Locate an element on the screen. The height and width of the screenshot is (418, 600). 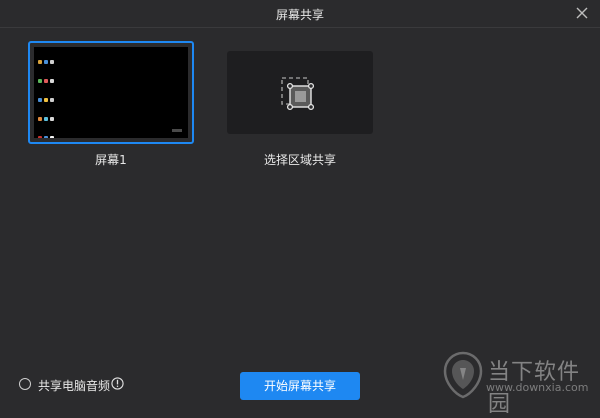
watermark-url: www.downxia.com is located at coordinates (537, 387).